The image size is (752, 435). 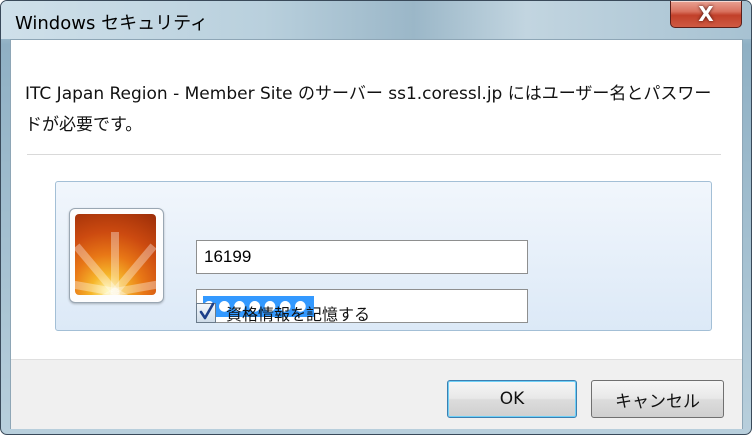 I want to click on user-avatar, so click(x=116, y=255).